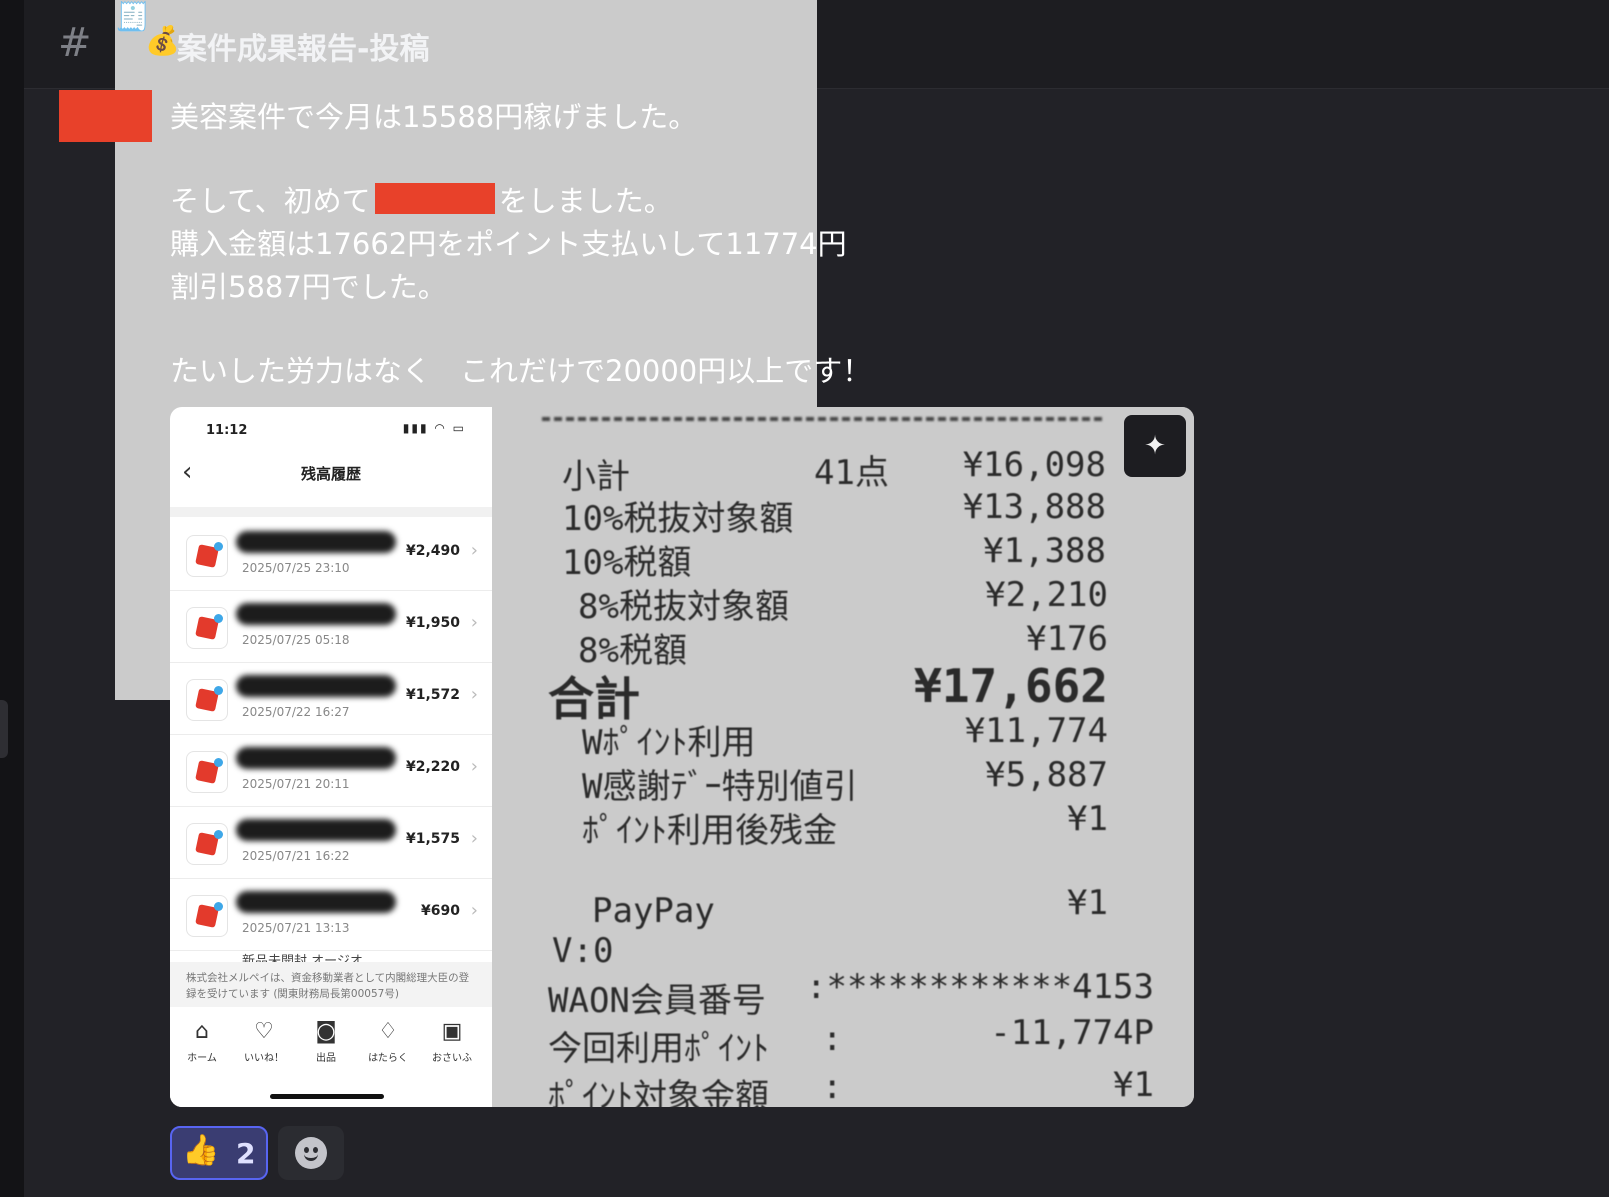 This screenshot has height=1197, width=1609. Describe the element at coordinates (388, 1031) in the screenshot. I see `bag-icon: ♢` at that location.